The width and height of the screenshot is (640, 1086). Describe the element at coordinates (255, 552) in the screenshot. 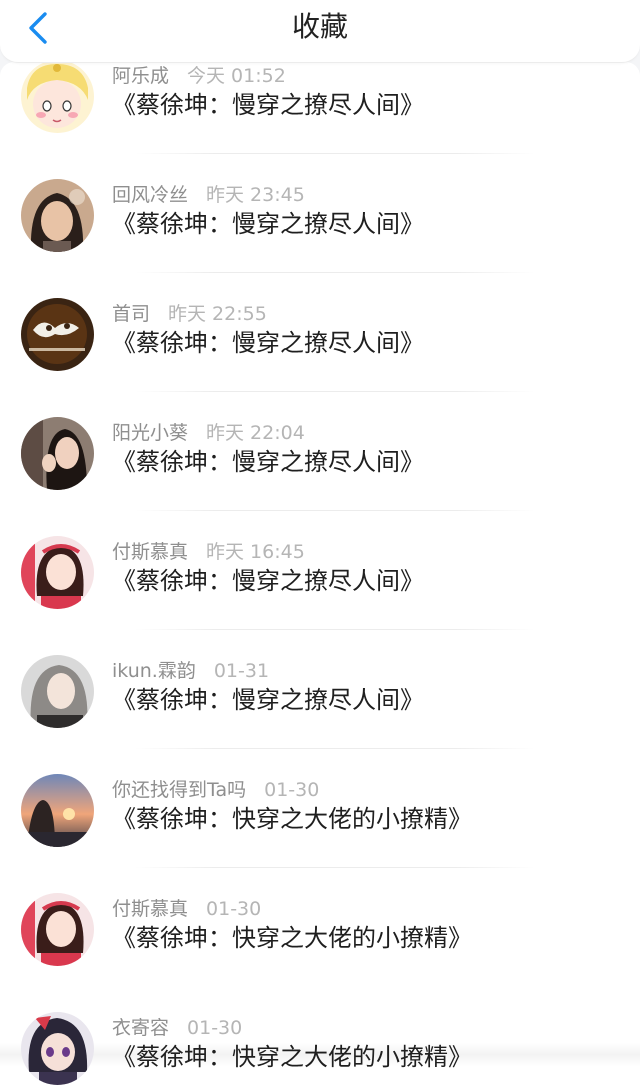

I see `item-time: 昨天 16:45` at that location.